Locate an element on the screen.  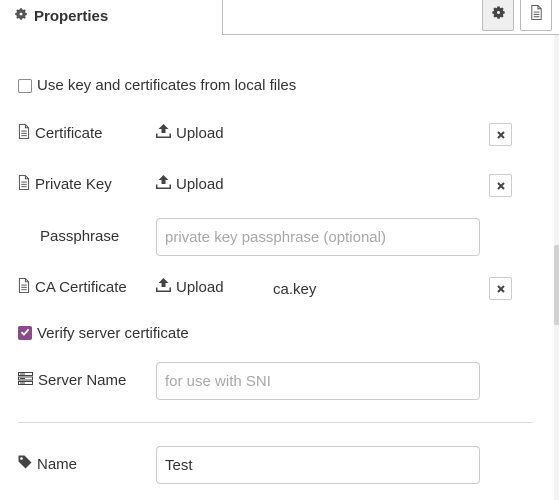
ca-certificate-upload-button: Upload is located at coordinates (189, 287).